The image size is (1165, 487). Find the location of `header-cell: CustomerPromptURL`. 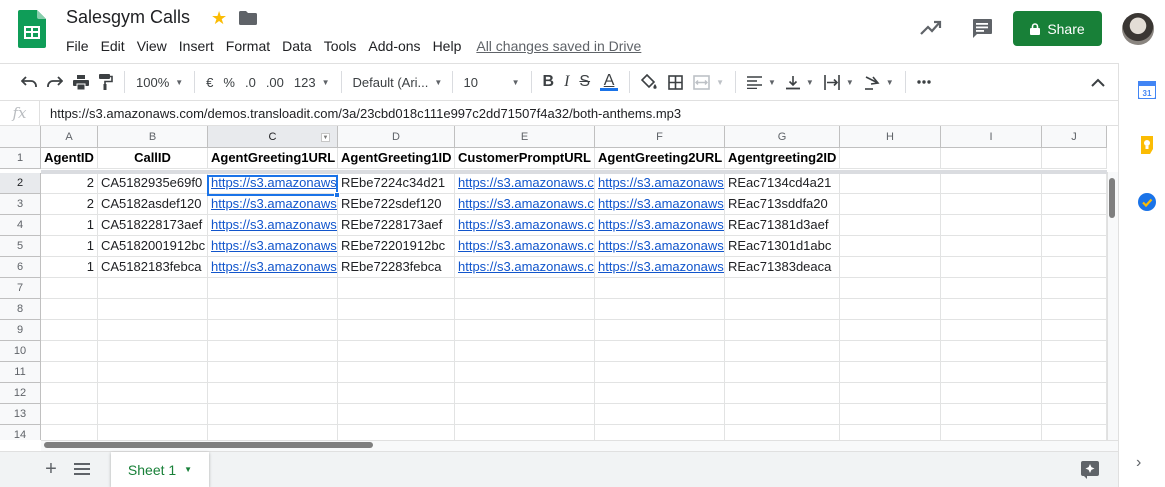

header-cell: CustomerPromptURL is located at coordinates (525, 158).